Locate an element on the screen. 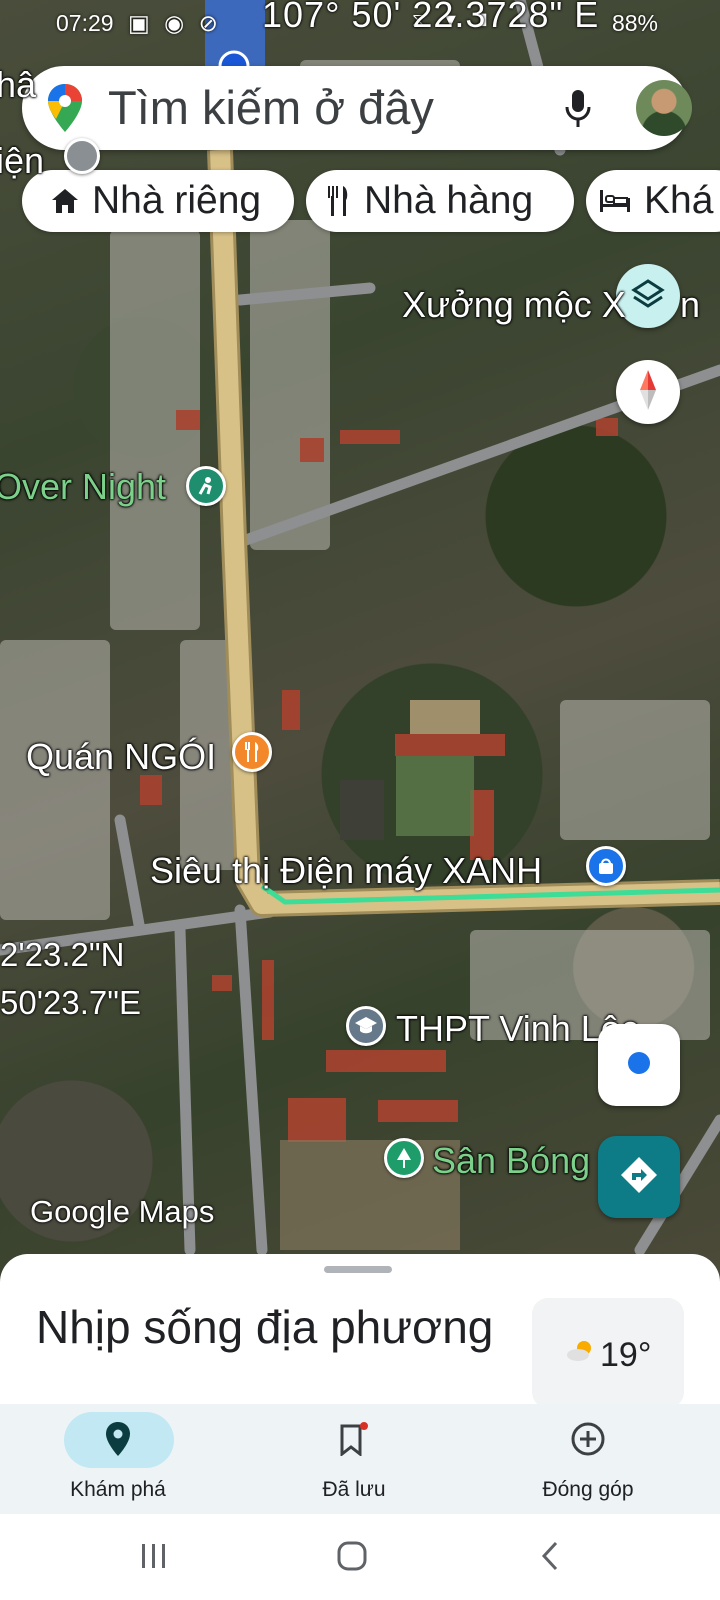  status-notification-icons: ▣ ◉ ⊘ is located at coordinates (175, 23).